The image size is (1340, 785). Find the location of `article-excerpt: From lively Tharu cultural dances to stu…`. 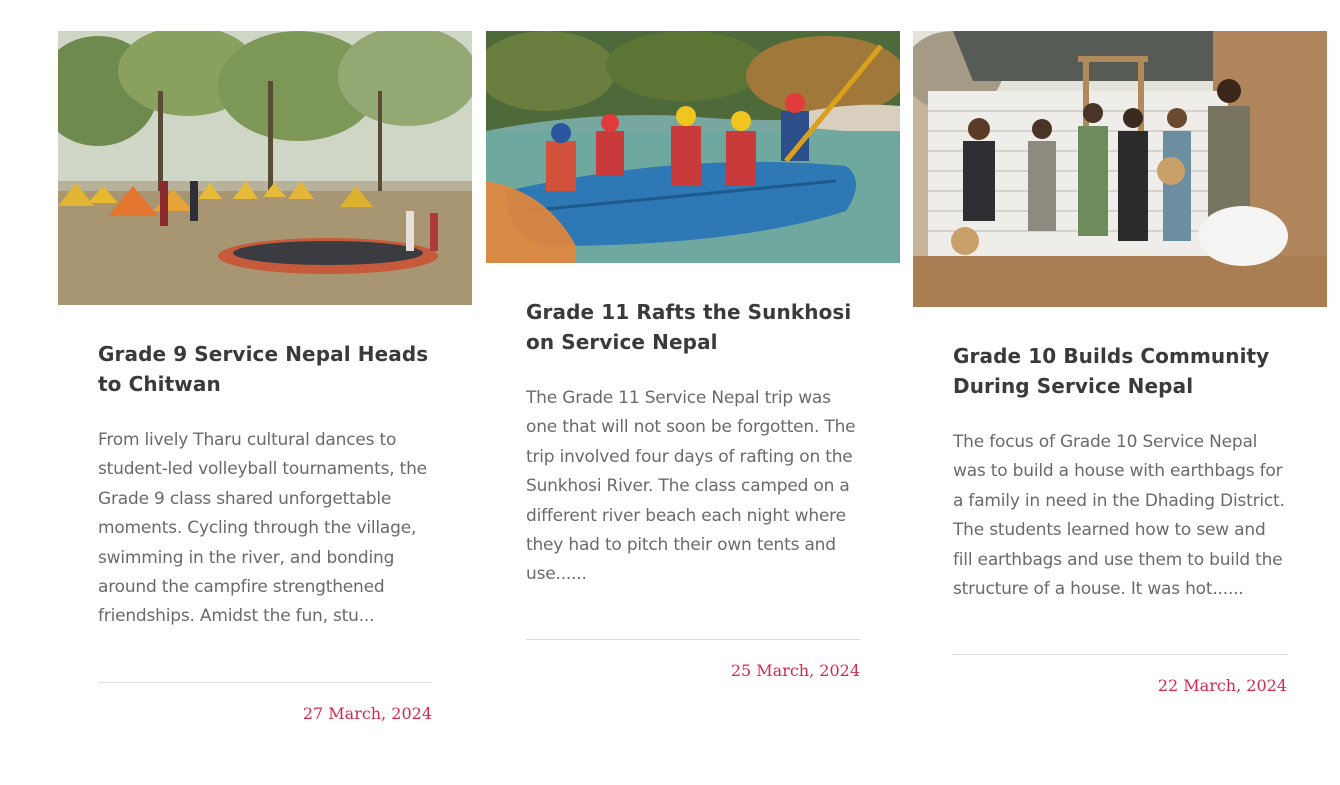

article-excerpt: From lively Tharu cultural dances to stu… is located at coordinates (262, 528).